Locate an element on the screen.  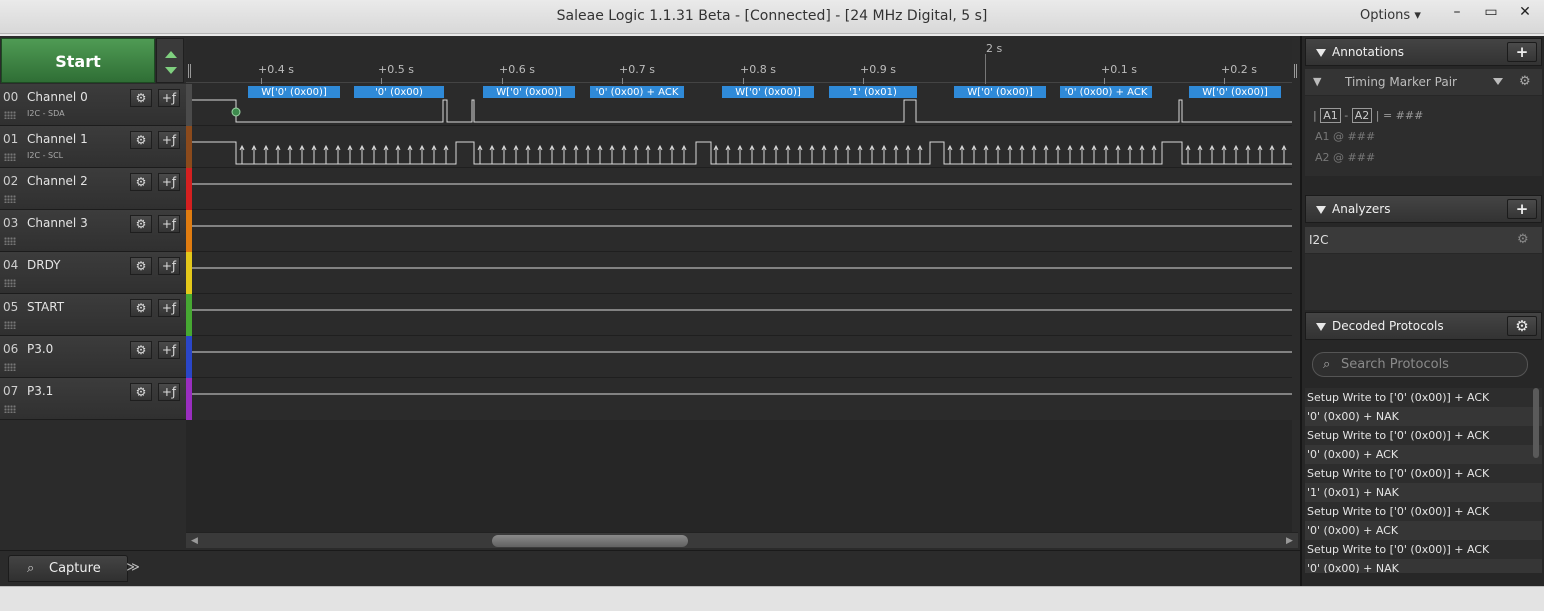
annotations-header: Annotations + is located at coordinates (1423, 52).